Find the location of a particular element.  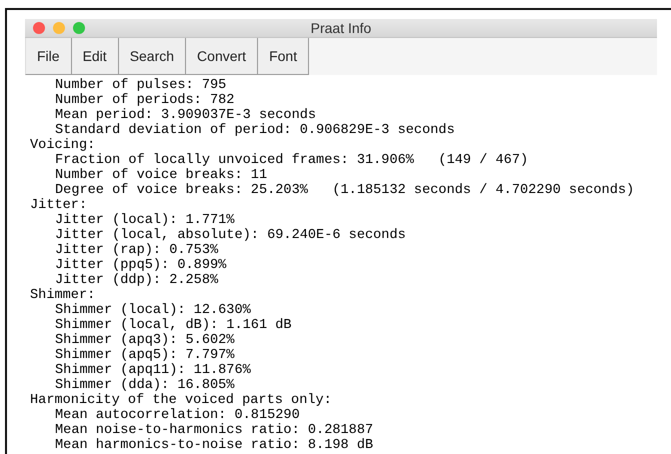

section-heading: Harmonicity of the voiced parts only: is located at coordinates (181, 400).